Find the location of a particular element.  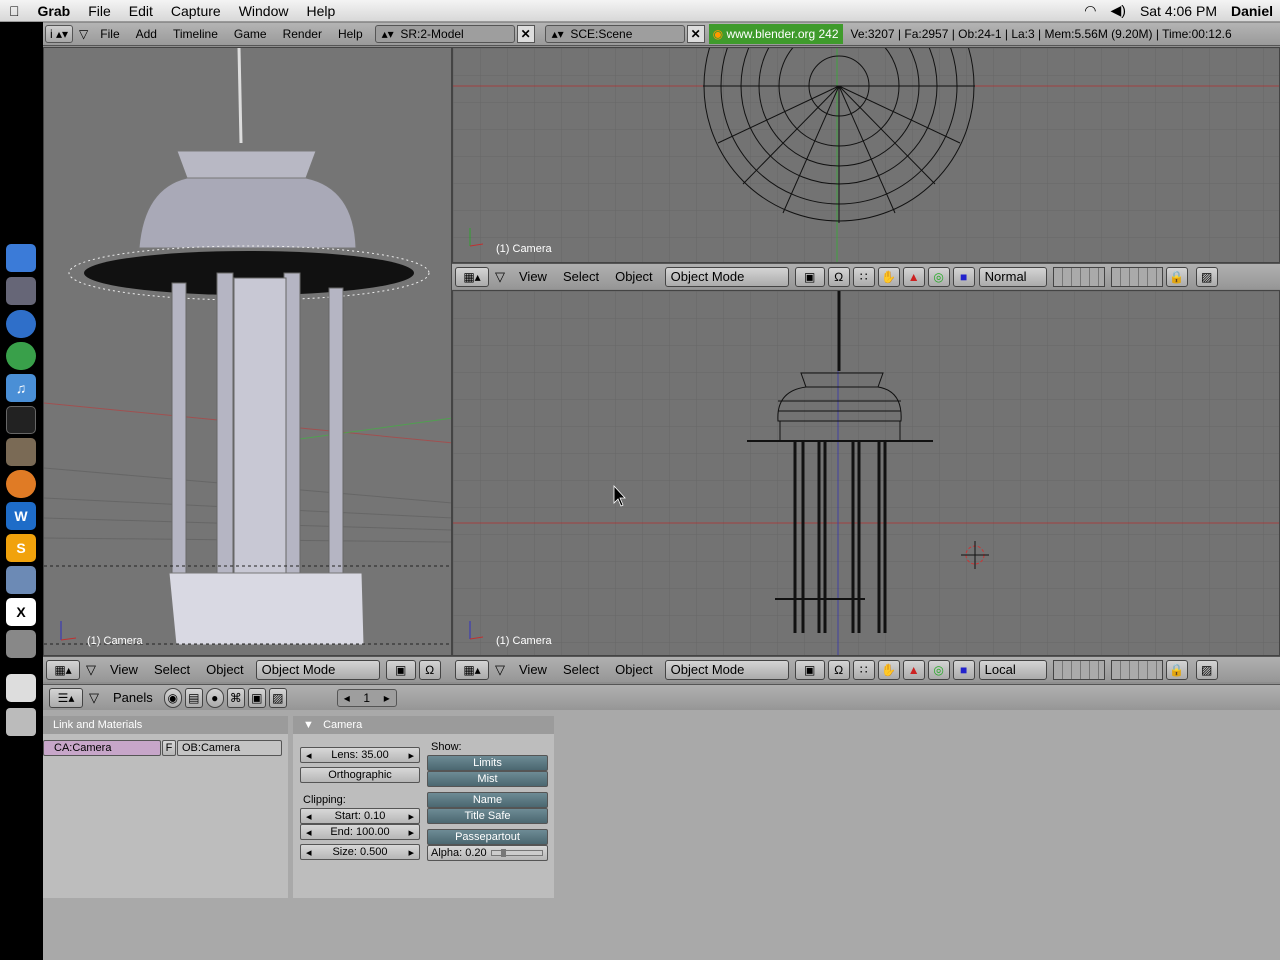

menu-window: Window is located at coordinates (264, 11).